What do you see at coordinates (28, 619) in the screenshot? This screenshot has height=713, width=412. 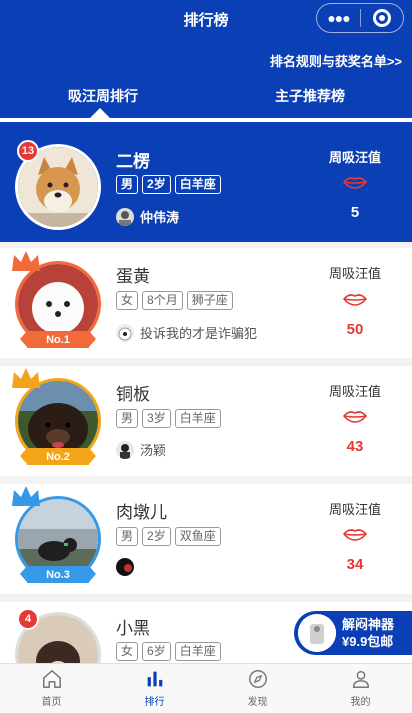 I see `rank-badge: 4` at bounding box center [28, 619].